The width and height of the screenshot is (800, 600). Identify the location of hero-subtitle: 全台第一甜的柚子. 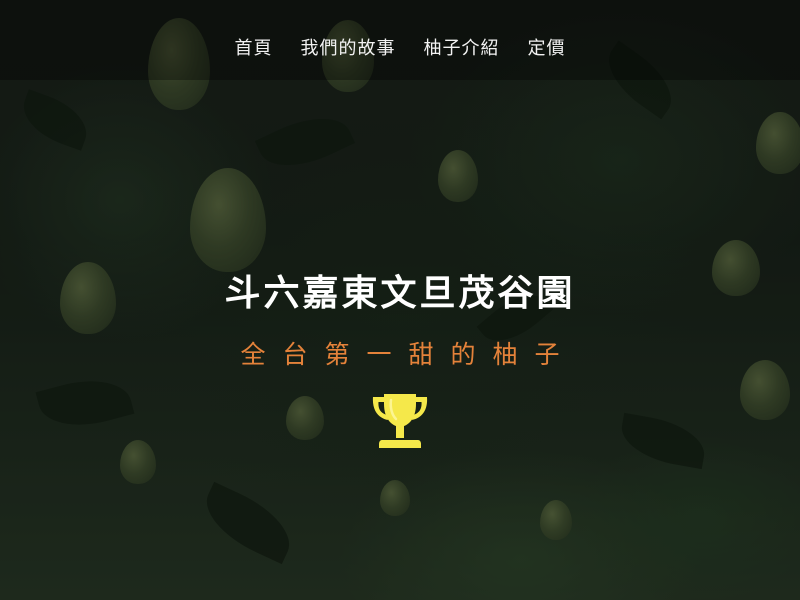
(408, 354).